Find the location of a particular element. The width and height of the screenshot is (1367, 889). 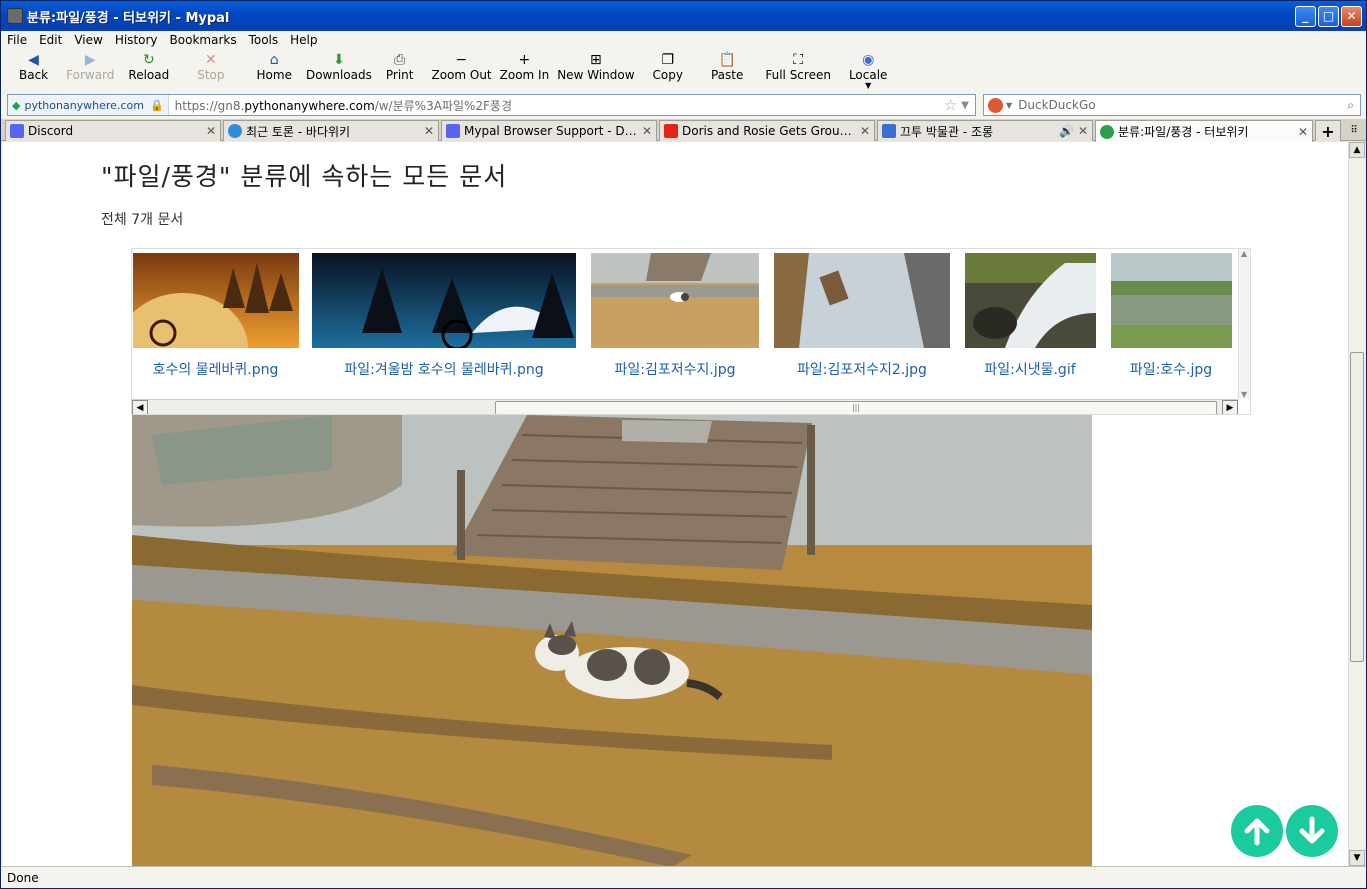

bookmark-star-icon: ☆ is located at coordinates (950, 105).